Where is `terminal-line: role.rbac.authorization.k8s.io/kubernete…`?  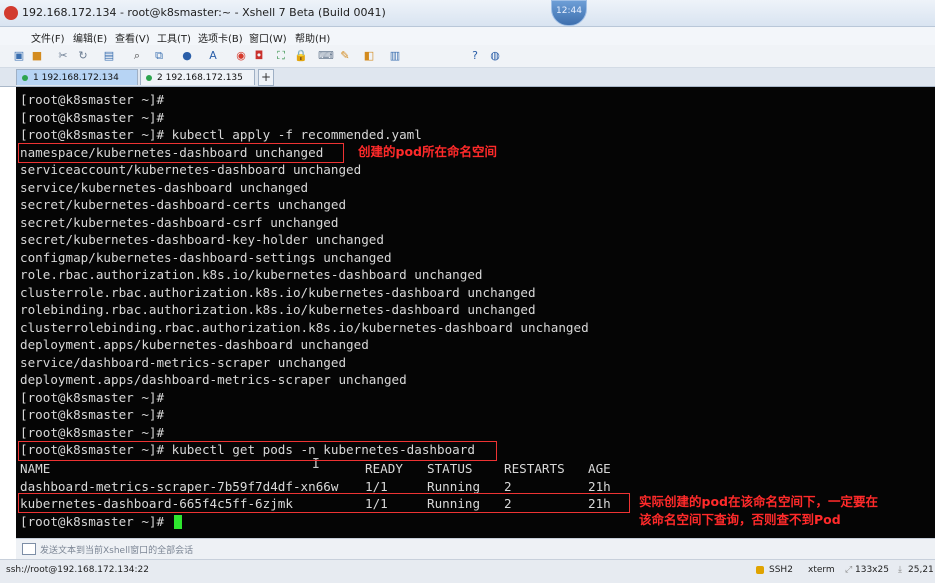 terminal-line: role.rbac.authorization.k8s.io/kubernete… is located at coordinates (251, 274).